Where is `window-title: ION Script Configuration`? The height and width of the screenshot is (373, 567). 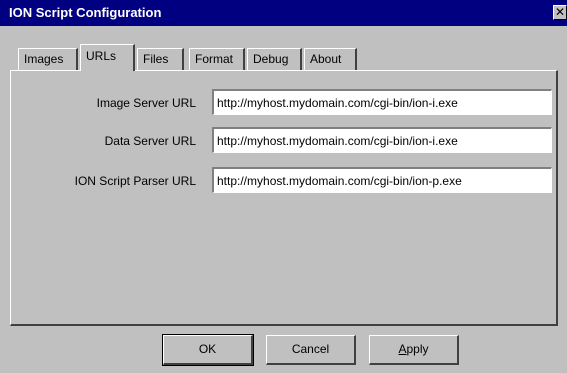
window-title: ION Script Configuration is located at coordinates (85, 12).